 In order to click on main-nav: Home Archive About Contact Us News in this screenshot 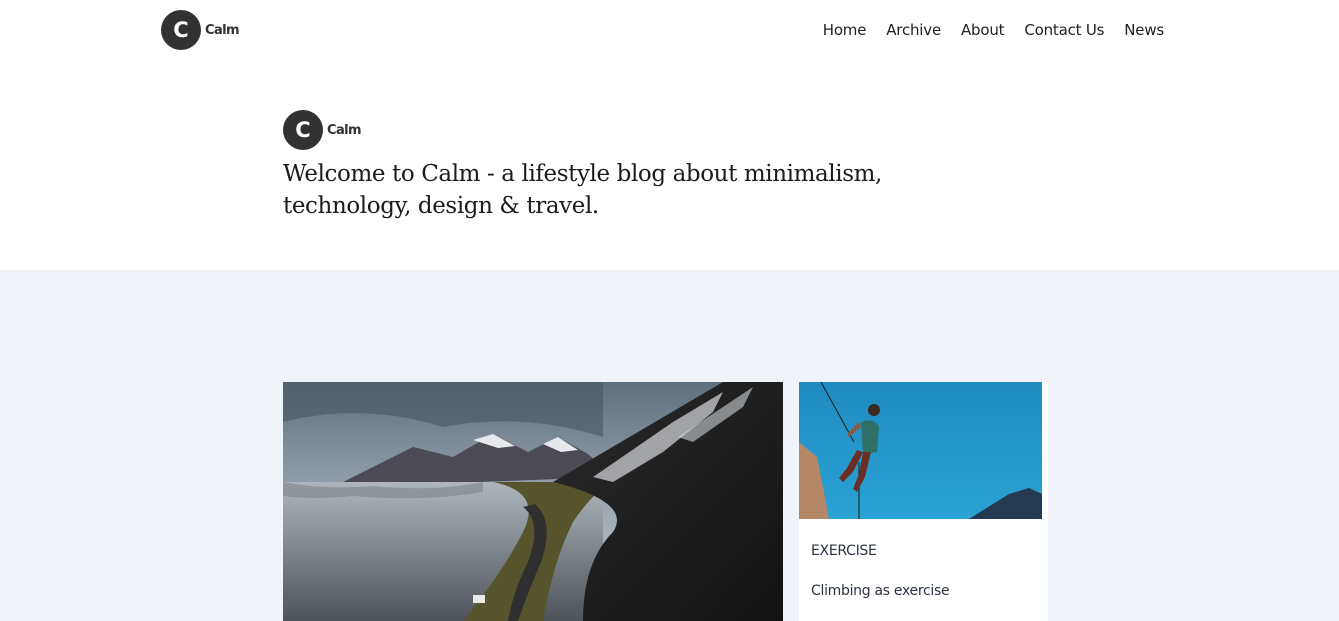, I will do `click(983, 30)`.